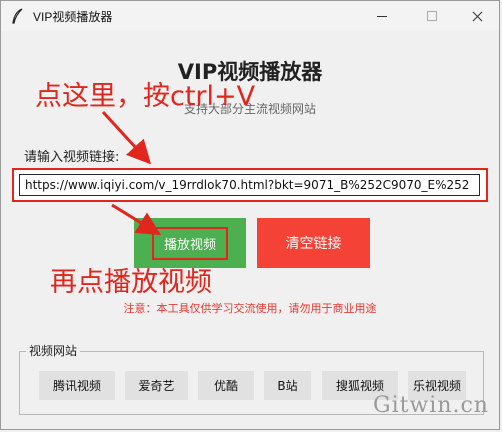 The width and height of the screenshot is (502, 432). Describe the element at coordinates (72, 157) in the screenshot. I see `url-input-label: 请输入视频链接:` at that location.